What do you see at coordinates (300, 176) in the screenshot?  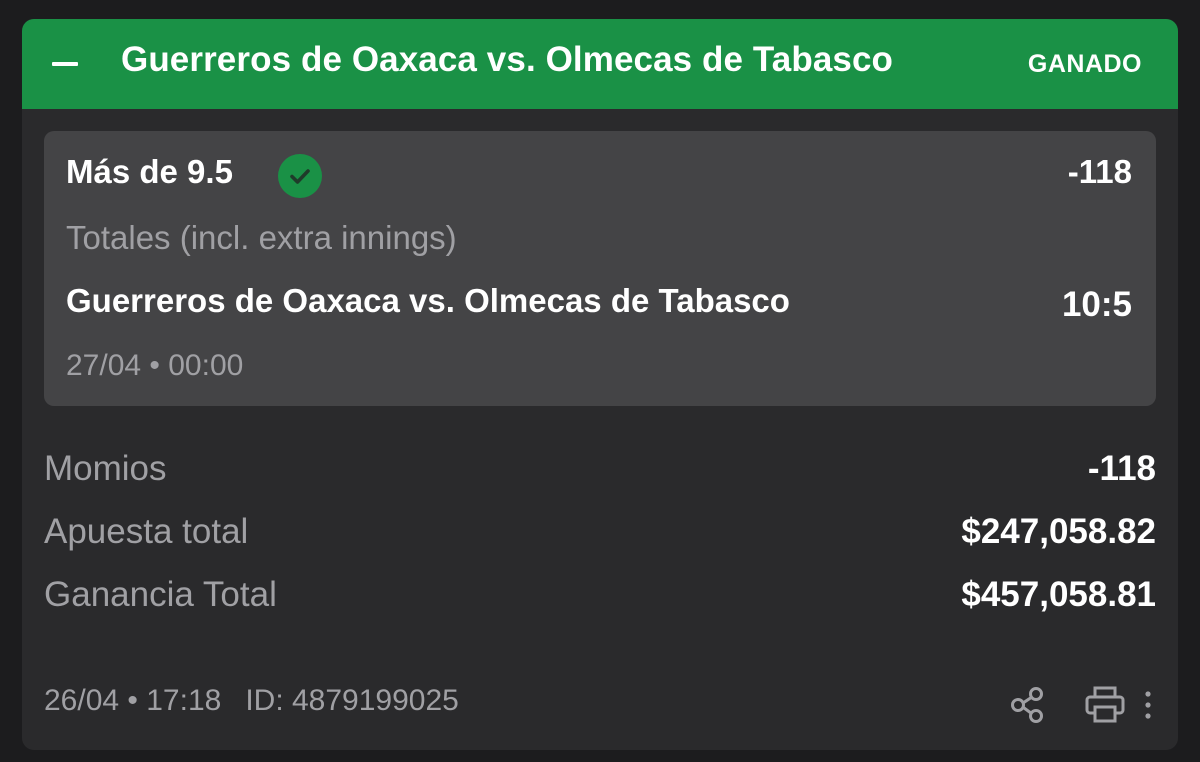 I see `check-circle-icon` at bounding box center [300, 176].